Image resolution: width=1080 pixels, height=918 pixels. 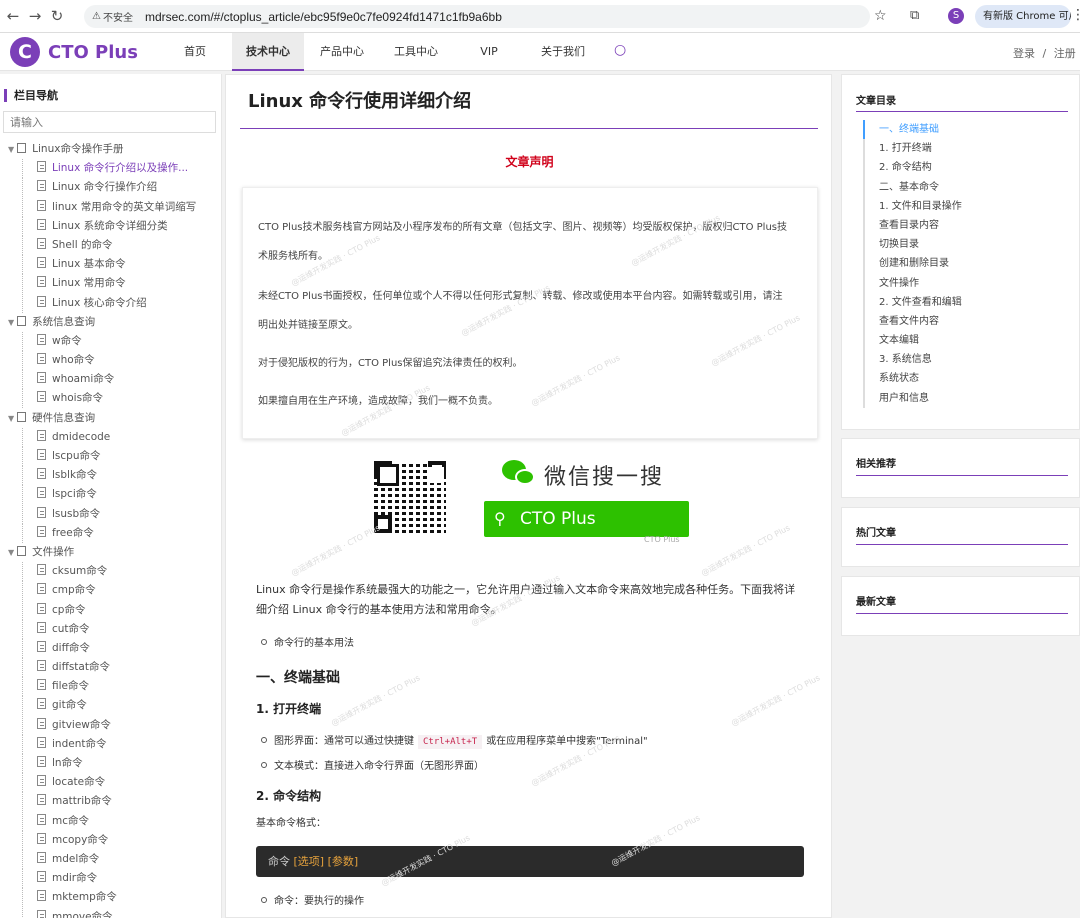 I want to click on tree-item: Linux 系统命令详细分类, so click(x=110, y=226).